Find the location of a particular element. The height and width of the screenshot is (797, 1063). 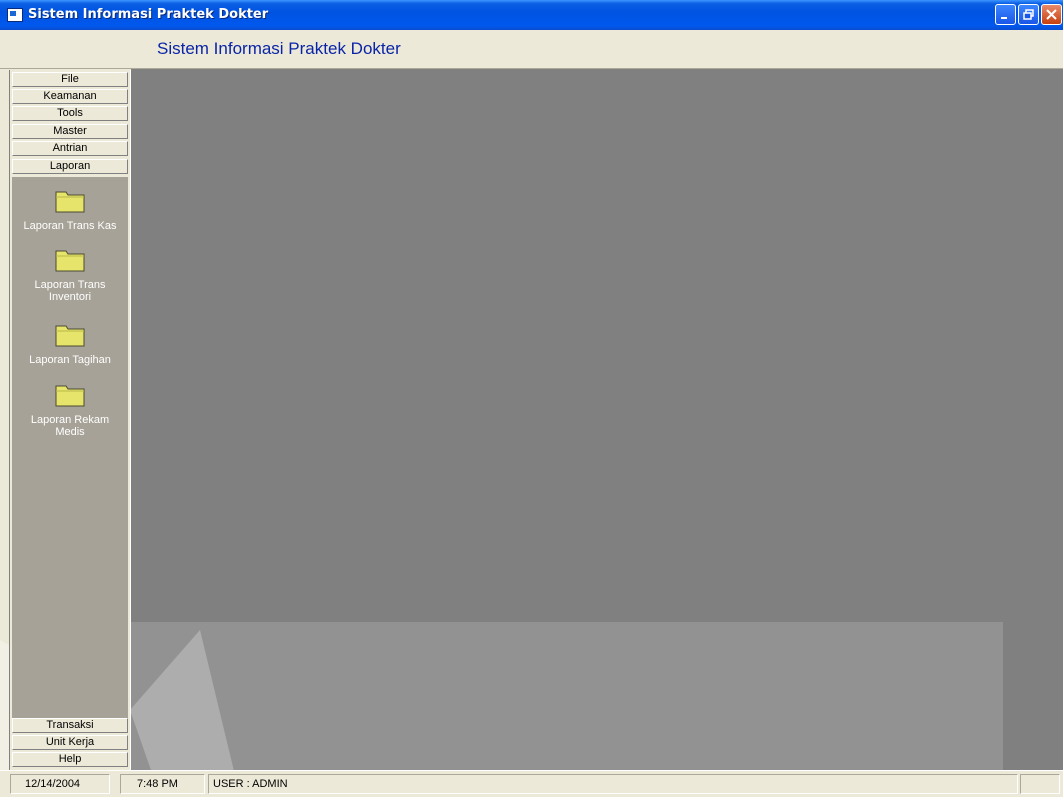

sidebar-item-laporan-rekam-medis: Laporan Rekam Medis is located at coordinates (70, 410).